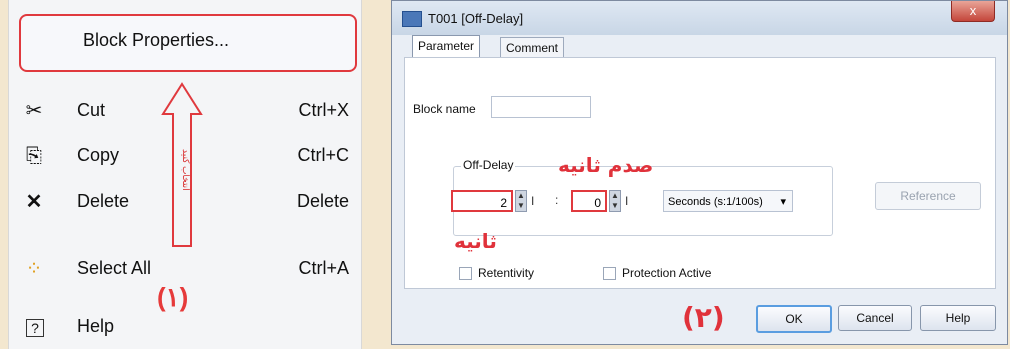  Describe the element at coordinates (609, 274) in the screenshot. I see `protection-checkbox` at that location.